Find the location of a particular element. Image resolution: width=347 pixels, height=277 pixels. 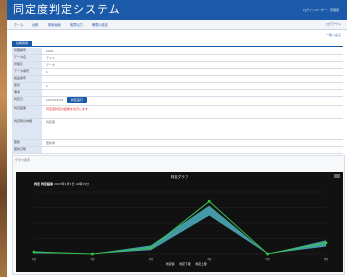

field-label: 判定日 is located at coordinates (27, 101).